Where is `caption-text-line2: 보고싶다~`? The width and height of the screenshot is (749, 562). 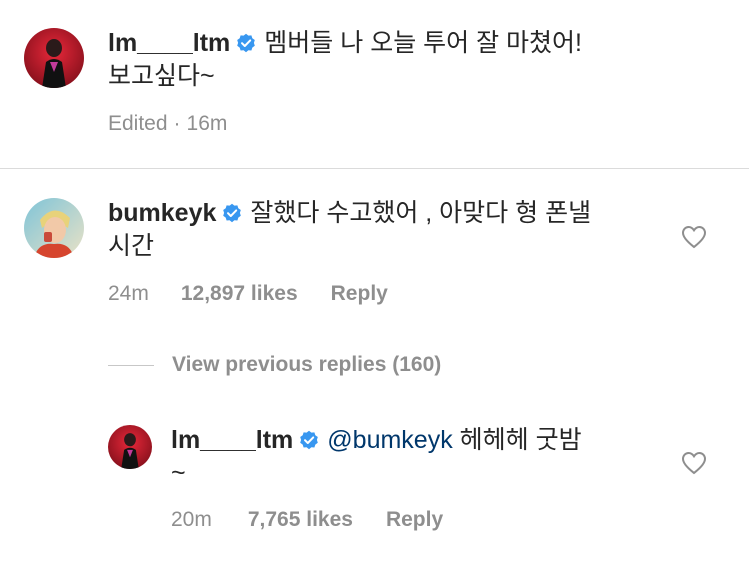
caption-text-line2: 보고싶다~ is located at coordinates (161, 76).